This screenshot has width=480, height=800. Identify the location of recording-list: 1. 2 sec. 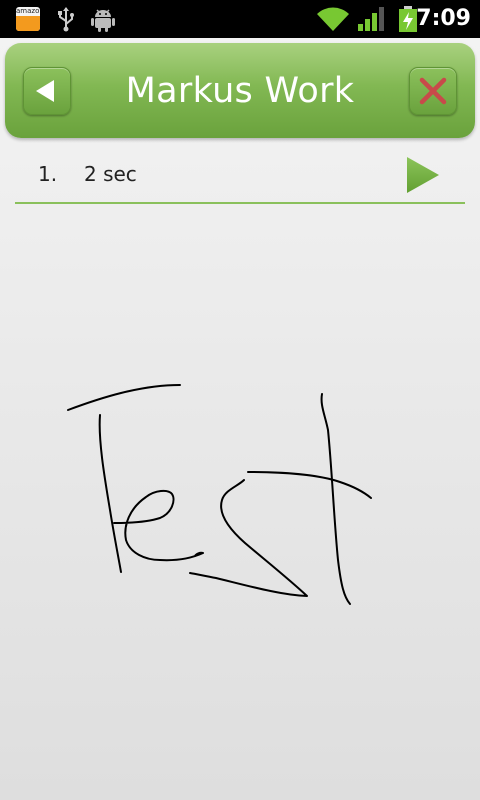
(240, 176).